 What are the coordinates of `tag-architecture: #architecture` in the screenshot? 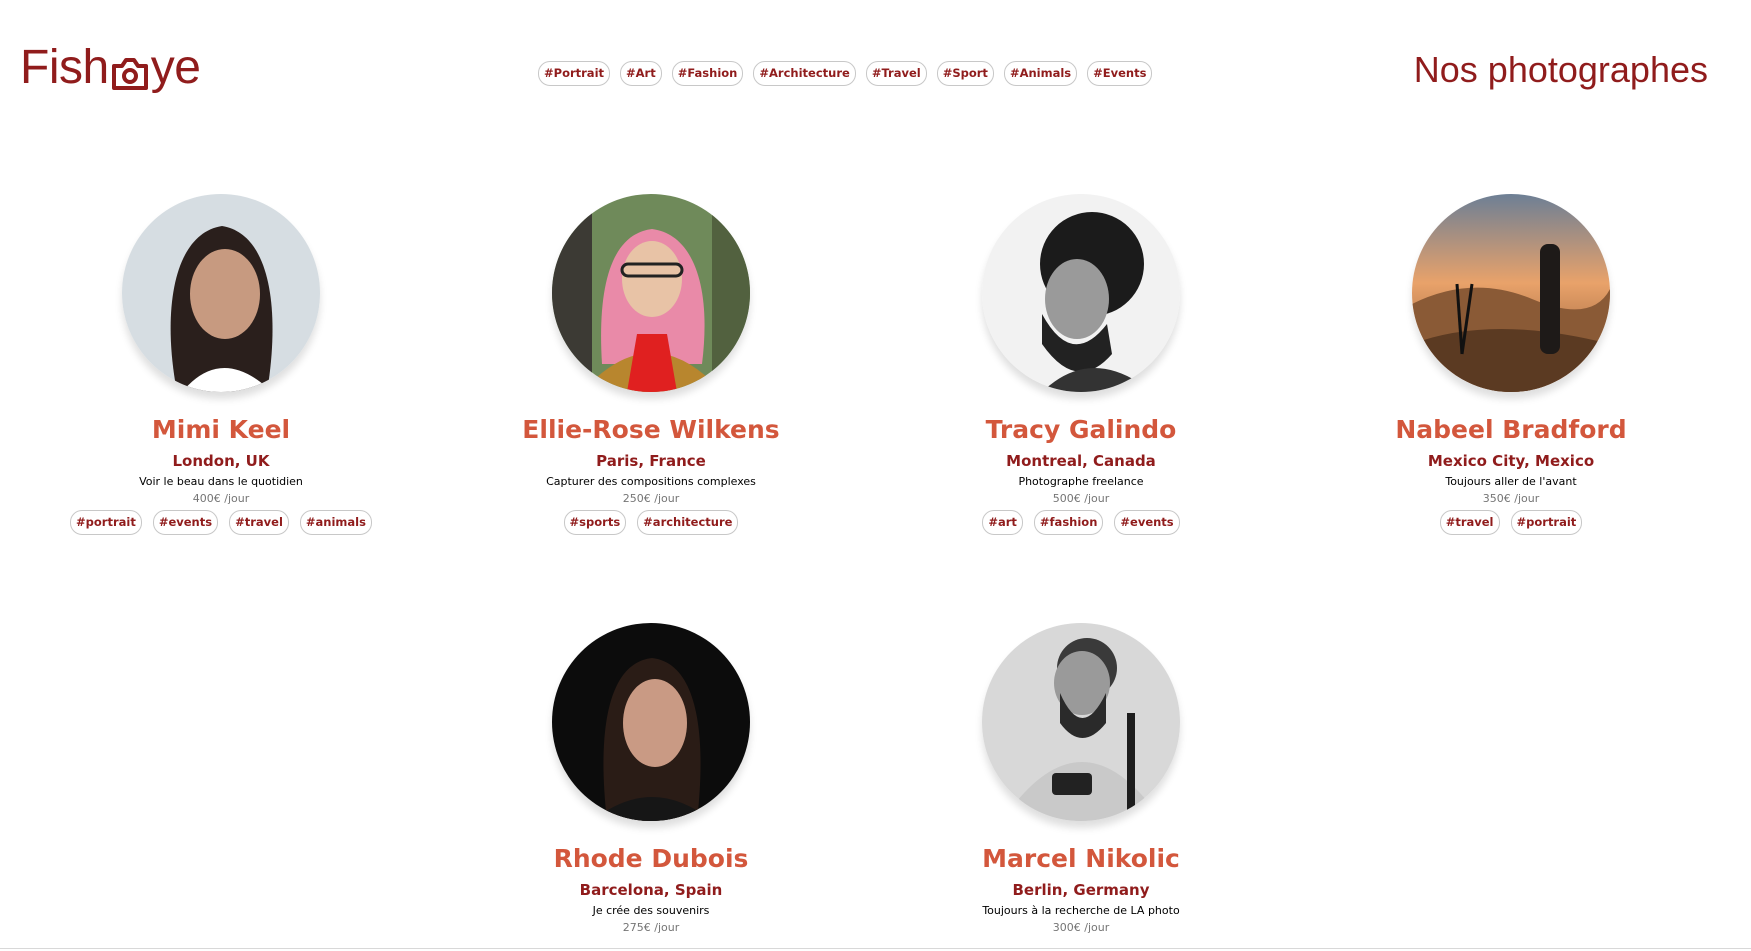 It's located at (688, 522).